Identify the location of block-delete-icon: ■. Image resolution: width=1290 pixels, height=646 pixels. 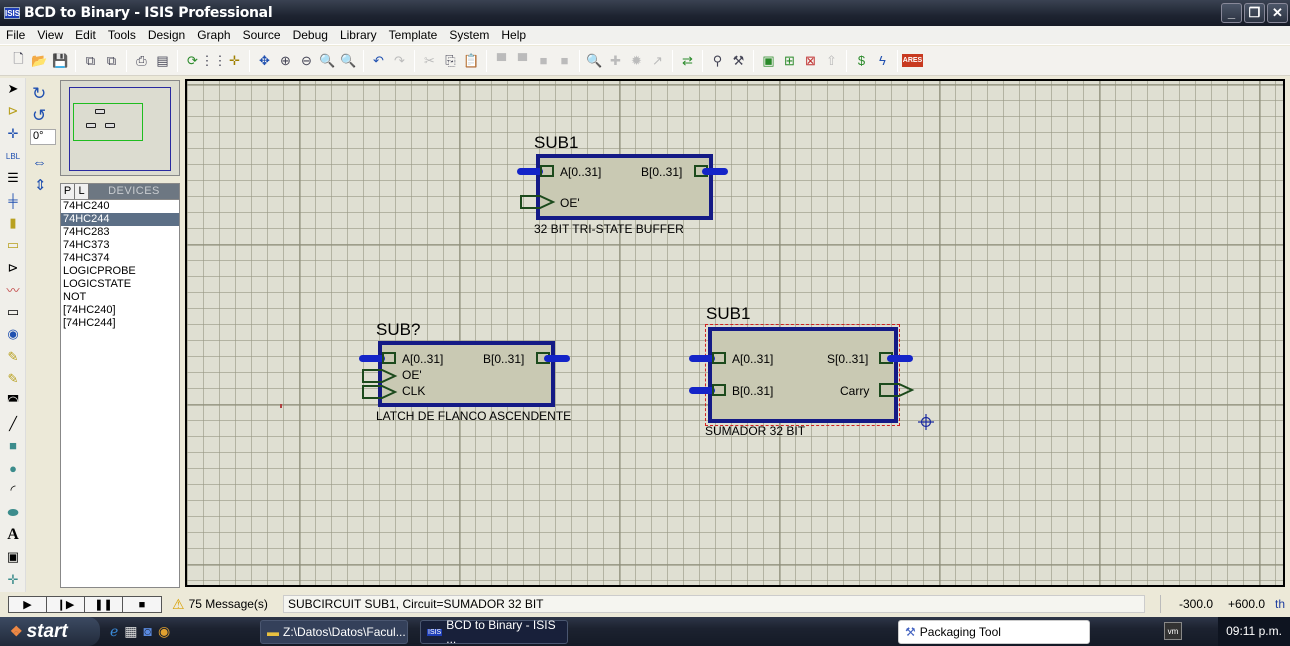
(564, 60).